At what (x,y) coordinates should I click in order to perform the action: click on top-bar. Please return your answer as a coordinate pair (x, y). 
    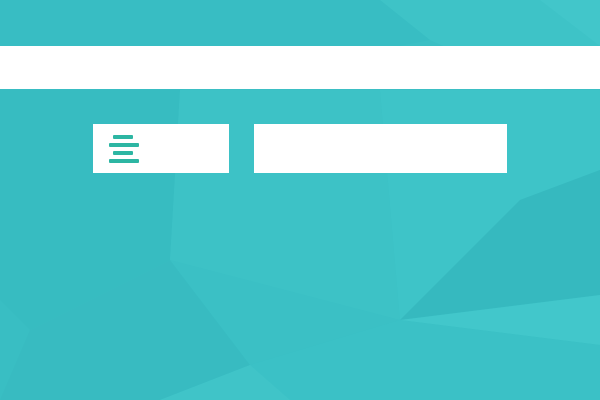
    Looking at the image, I should click on (300, 67).